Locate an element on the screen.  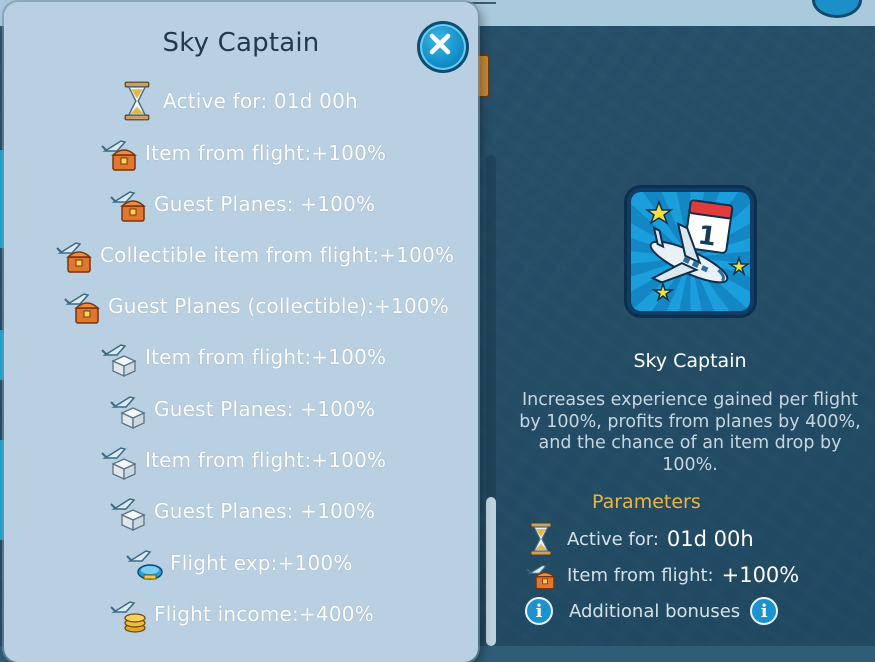
param-active-value: 01d 00h is located at coordinates (710, 539).